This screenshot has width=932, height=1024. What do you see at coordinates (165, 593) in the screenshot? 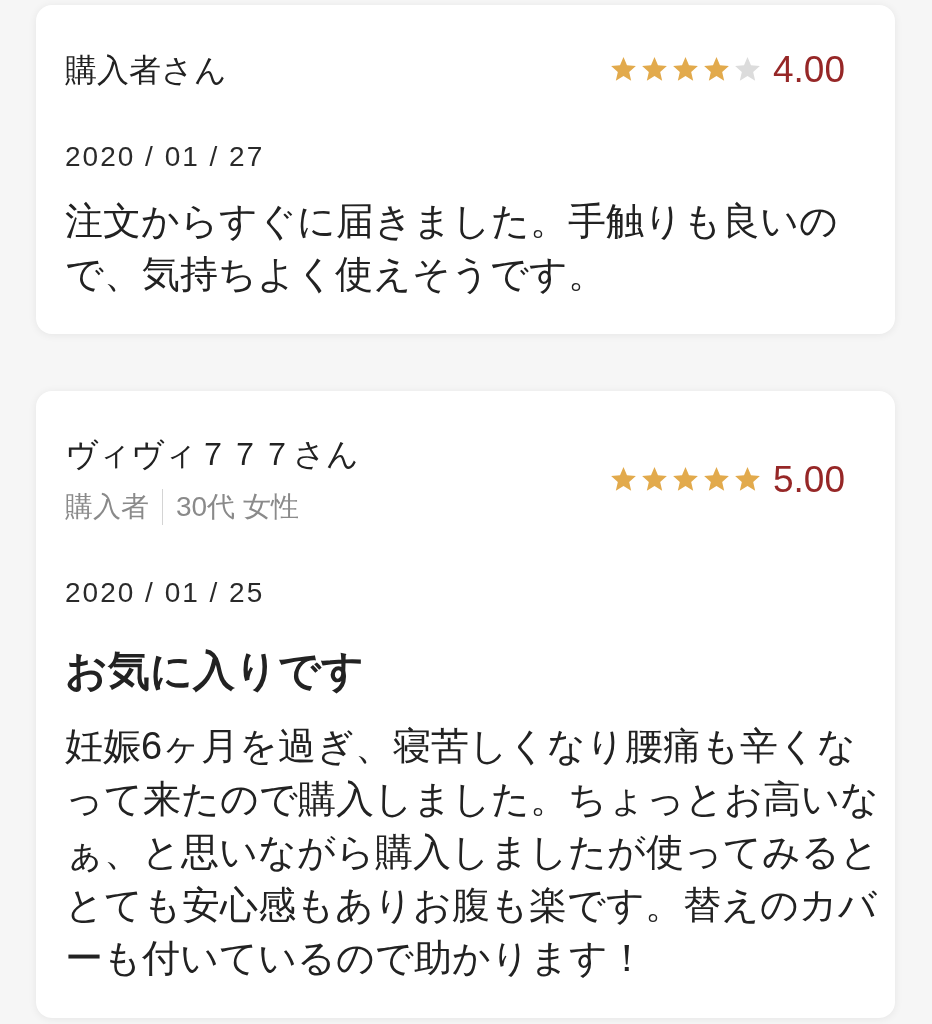
I see `review-date: 2020 / 01 / 25` at bounding box center [165, 593].